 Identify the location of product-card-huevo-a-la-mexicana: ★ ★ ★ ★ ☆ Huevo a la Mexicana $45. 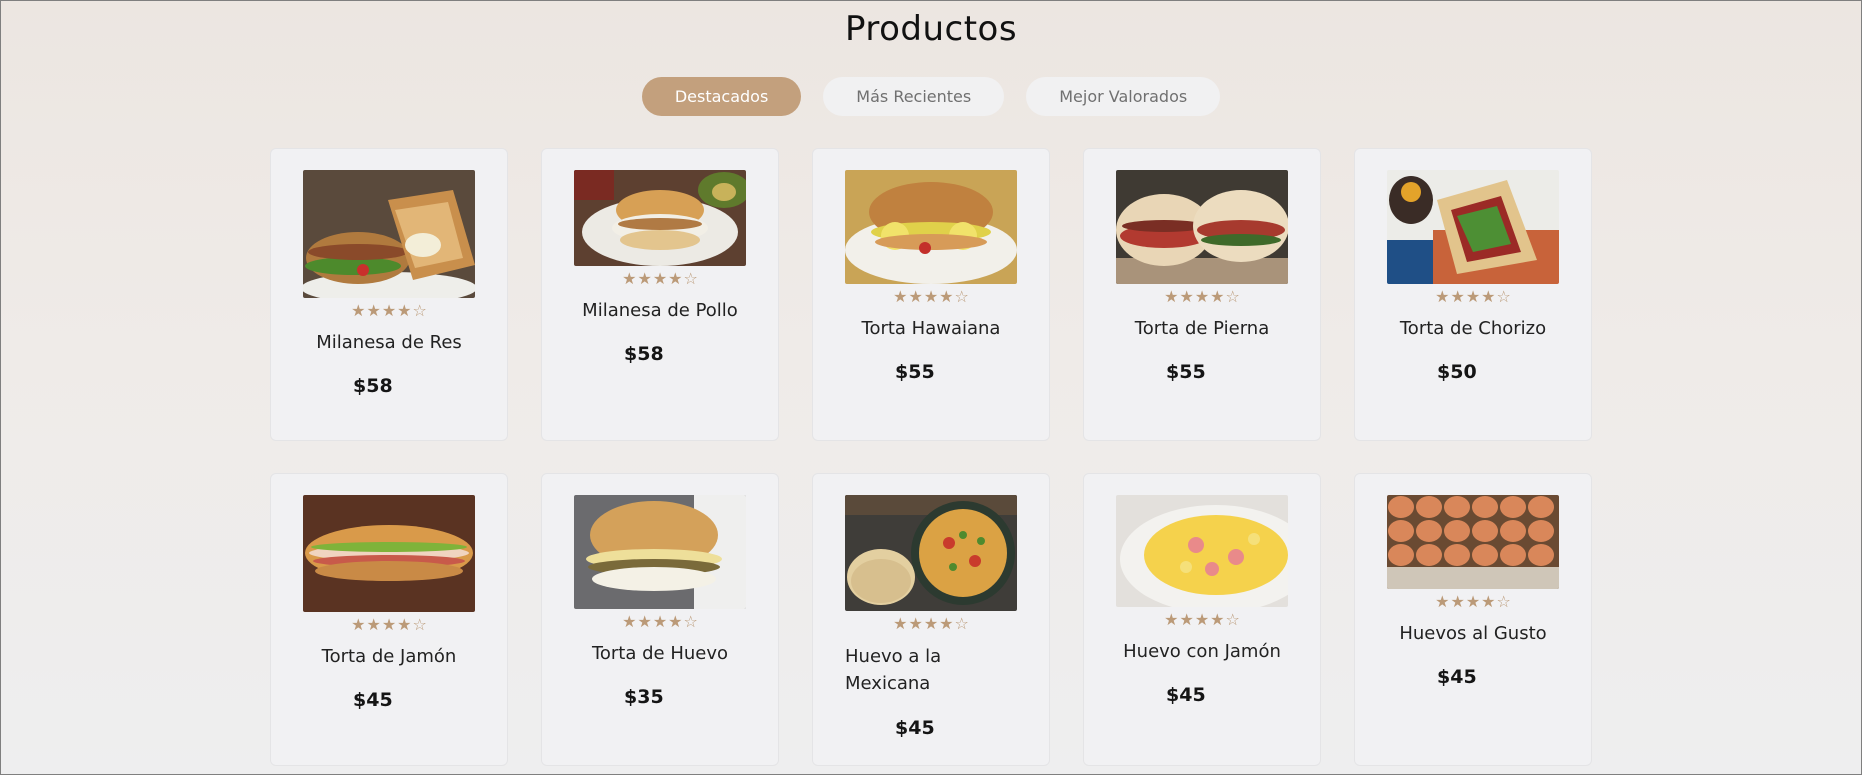
(931, 619).